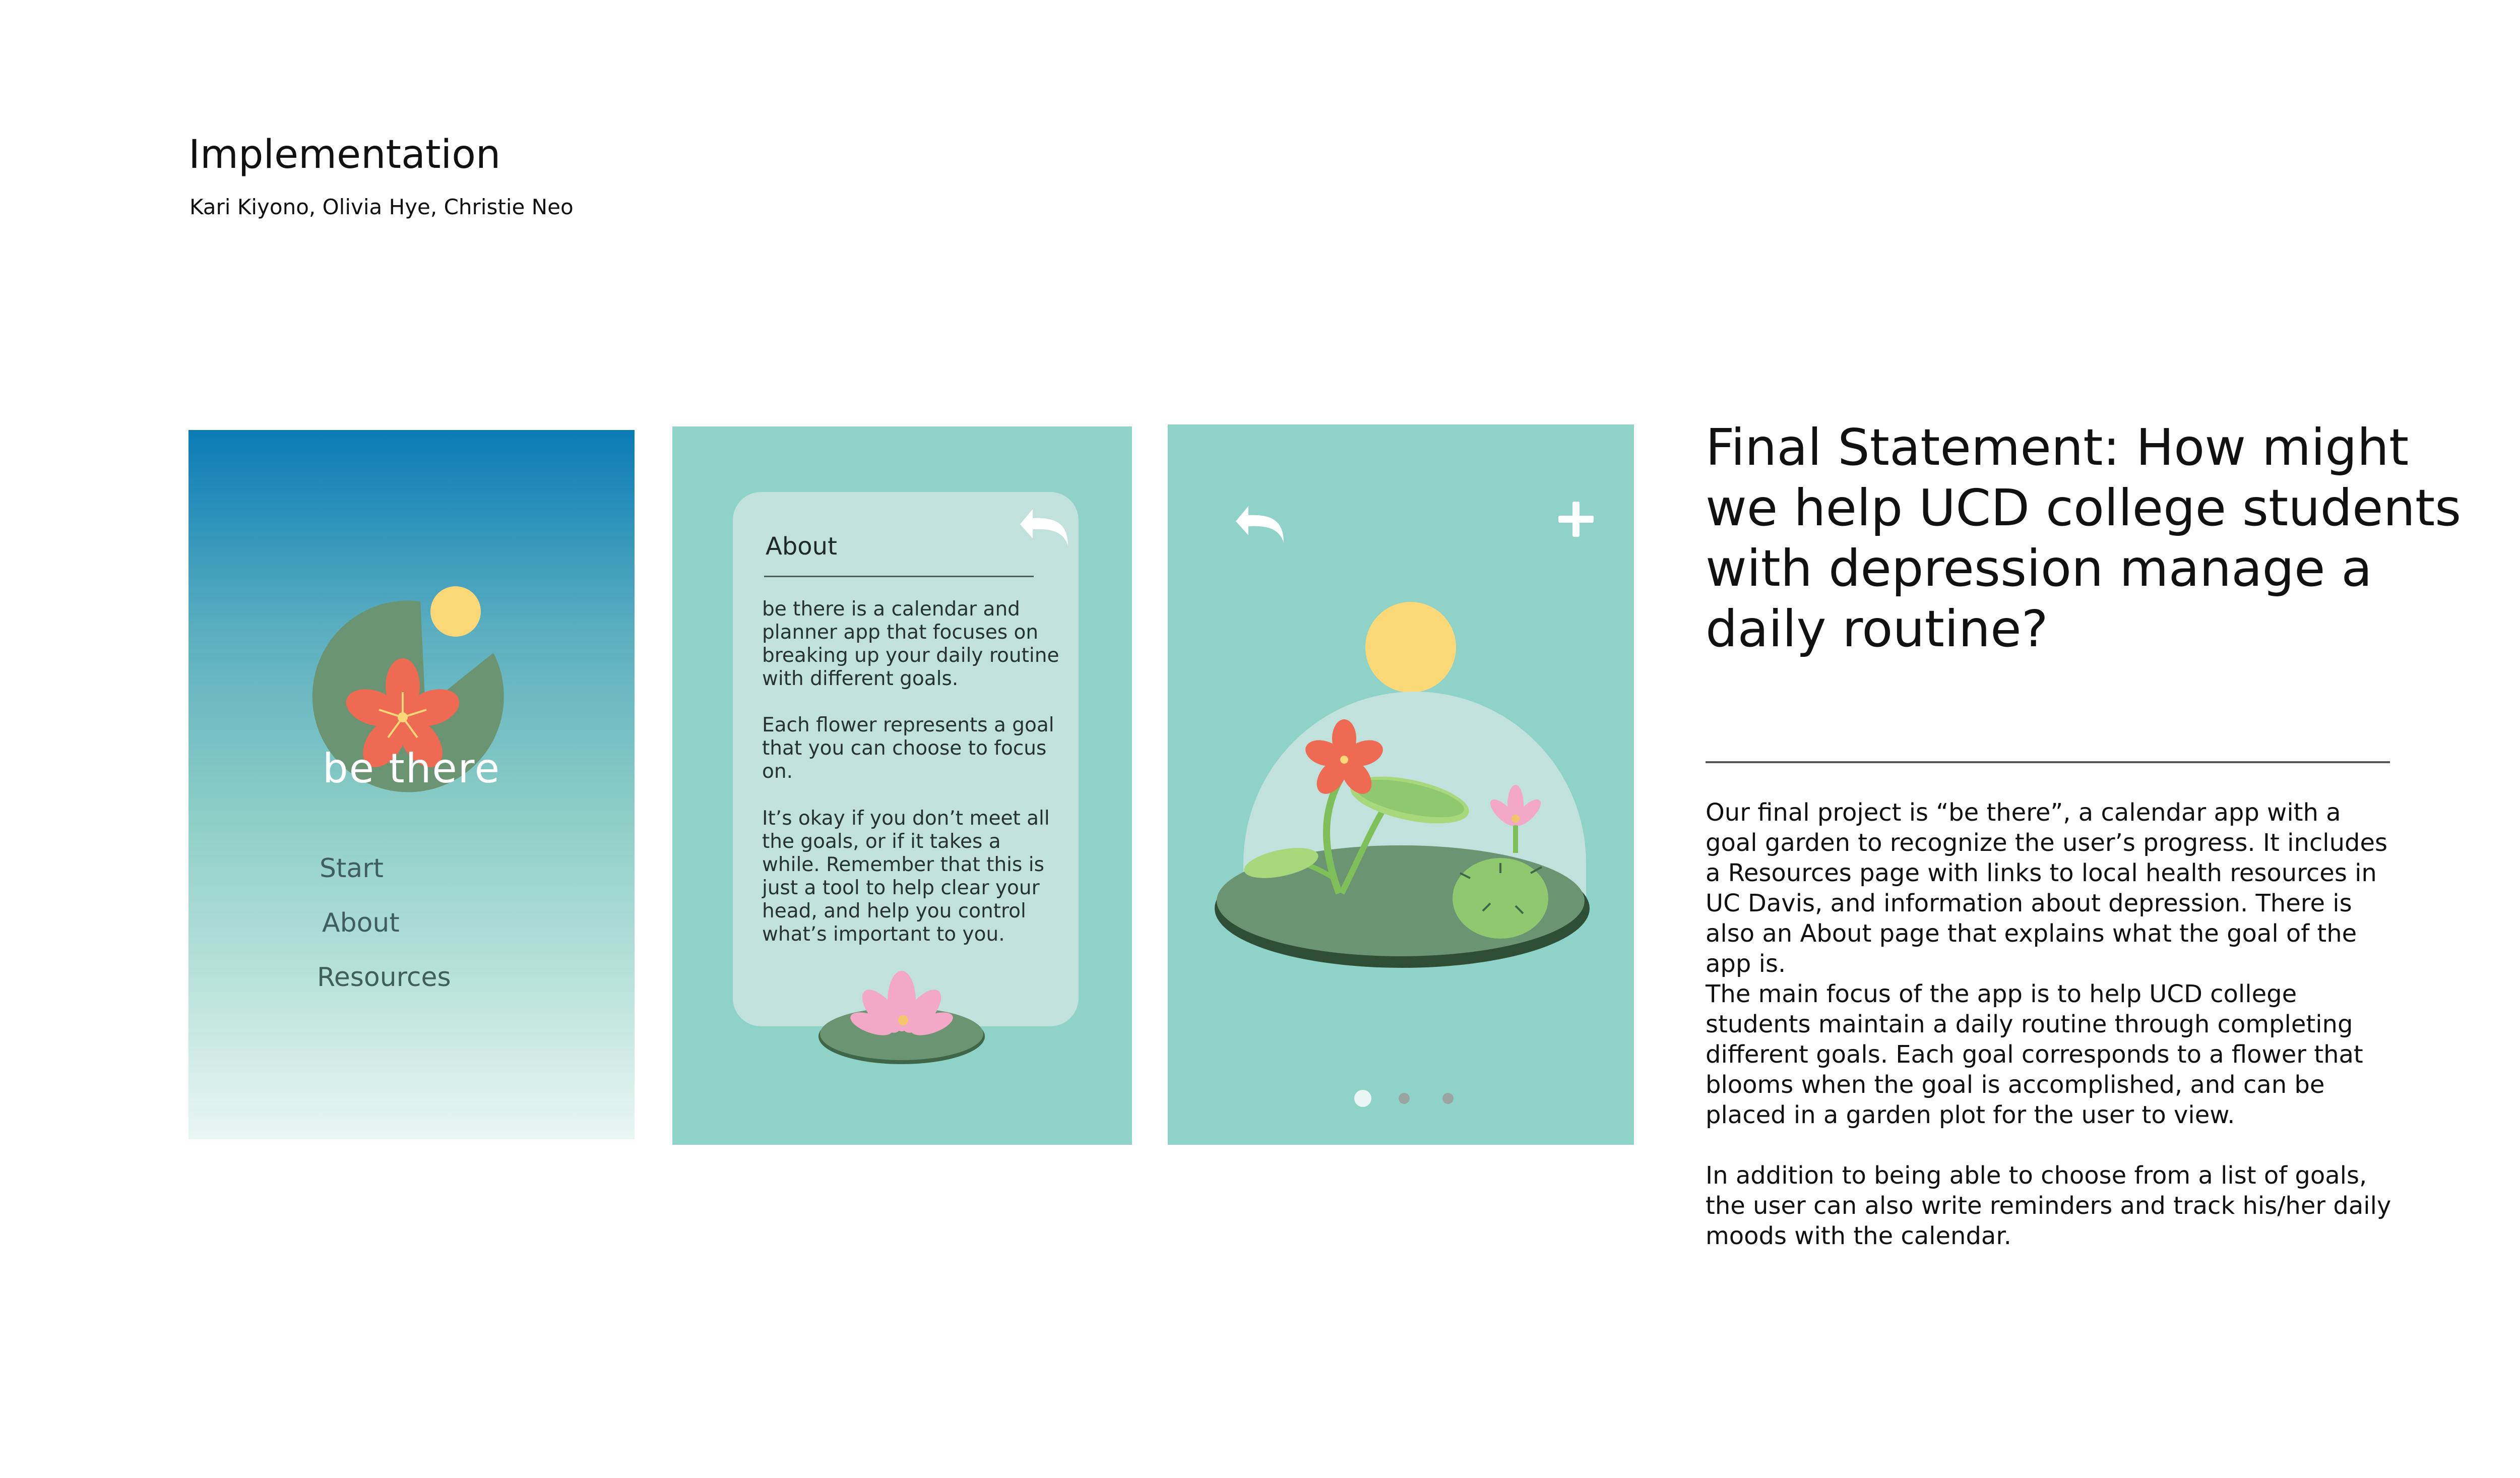  Describe the element at coordinates (801, 546) in the screenshot. I see `about-heading: About` at that location.